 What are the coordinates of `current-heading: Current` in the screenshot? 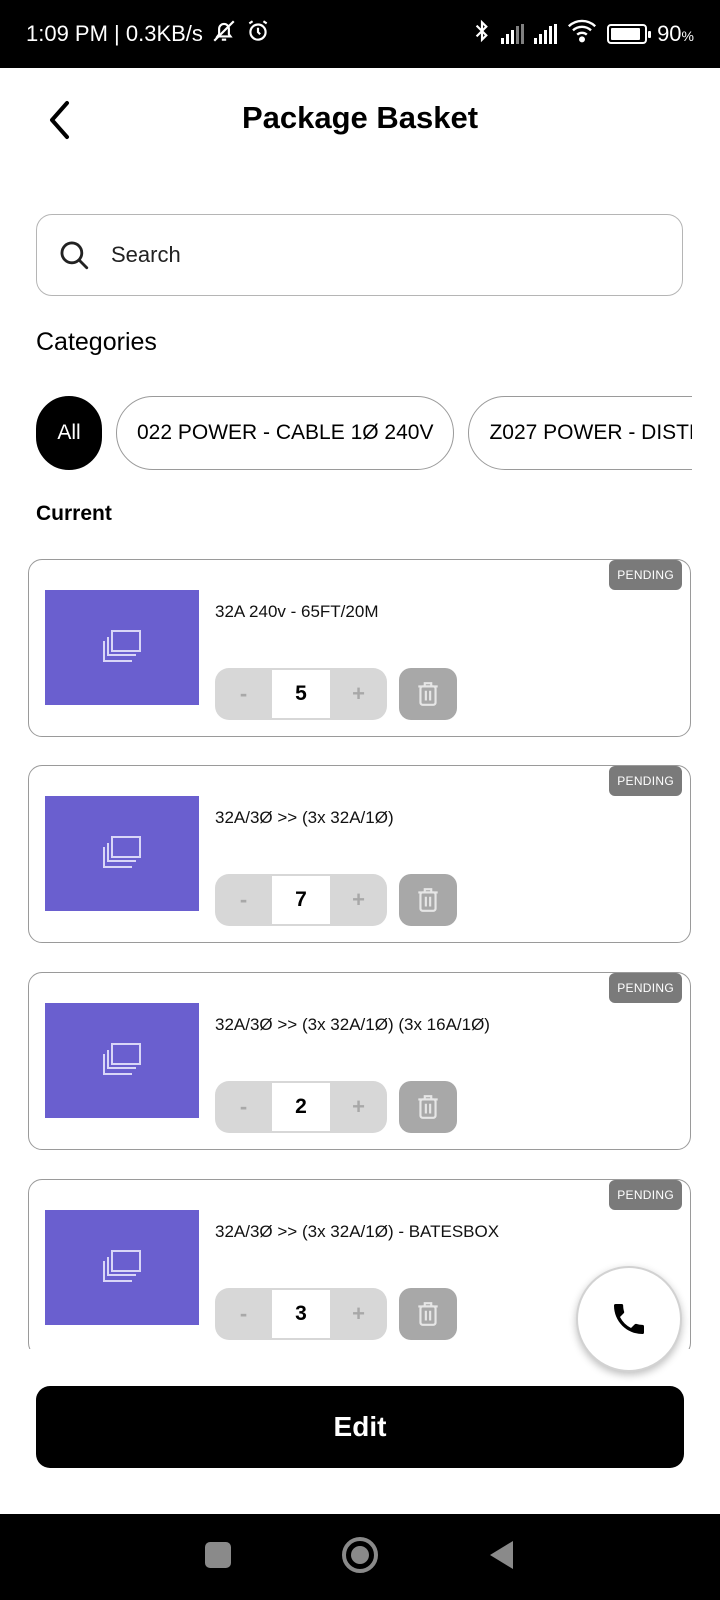 It's located at (74, 513).